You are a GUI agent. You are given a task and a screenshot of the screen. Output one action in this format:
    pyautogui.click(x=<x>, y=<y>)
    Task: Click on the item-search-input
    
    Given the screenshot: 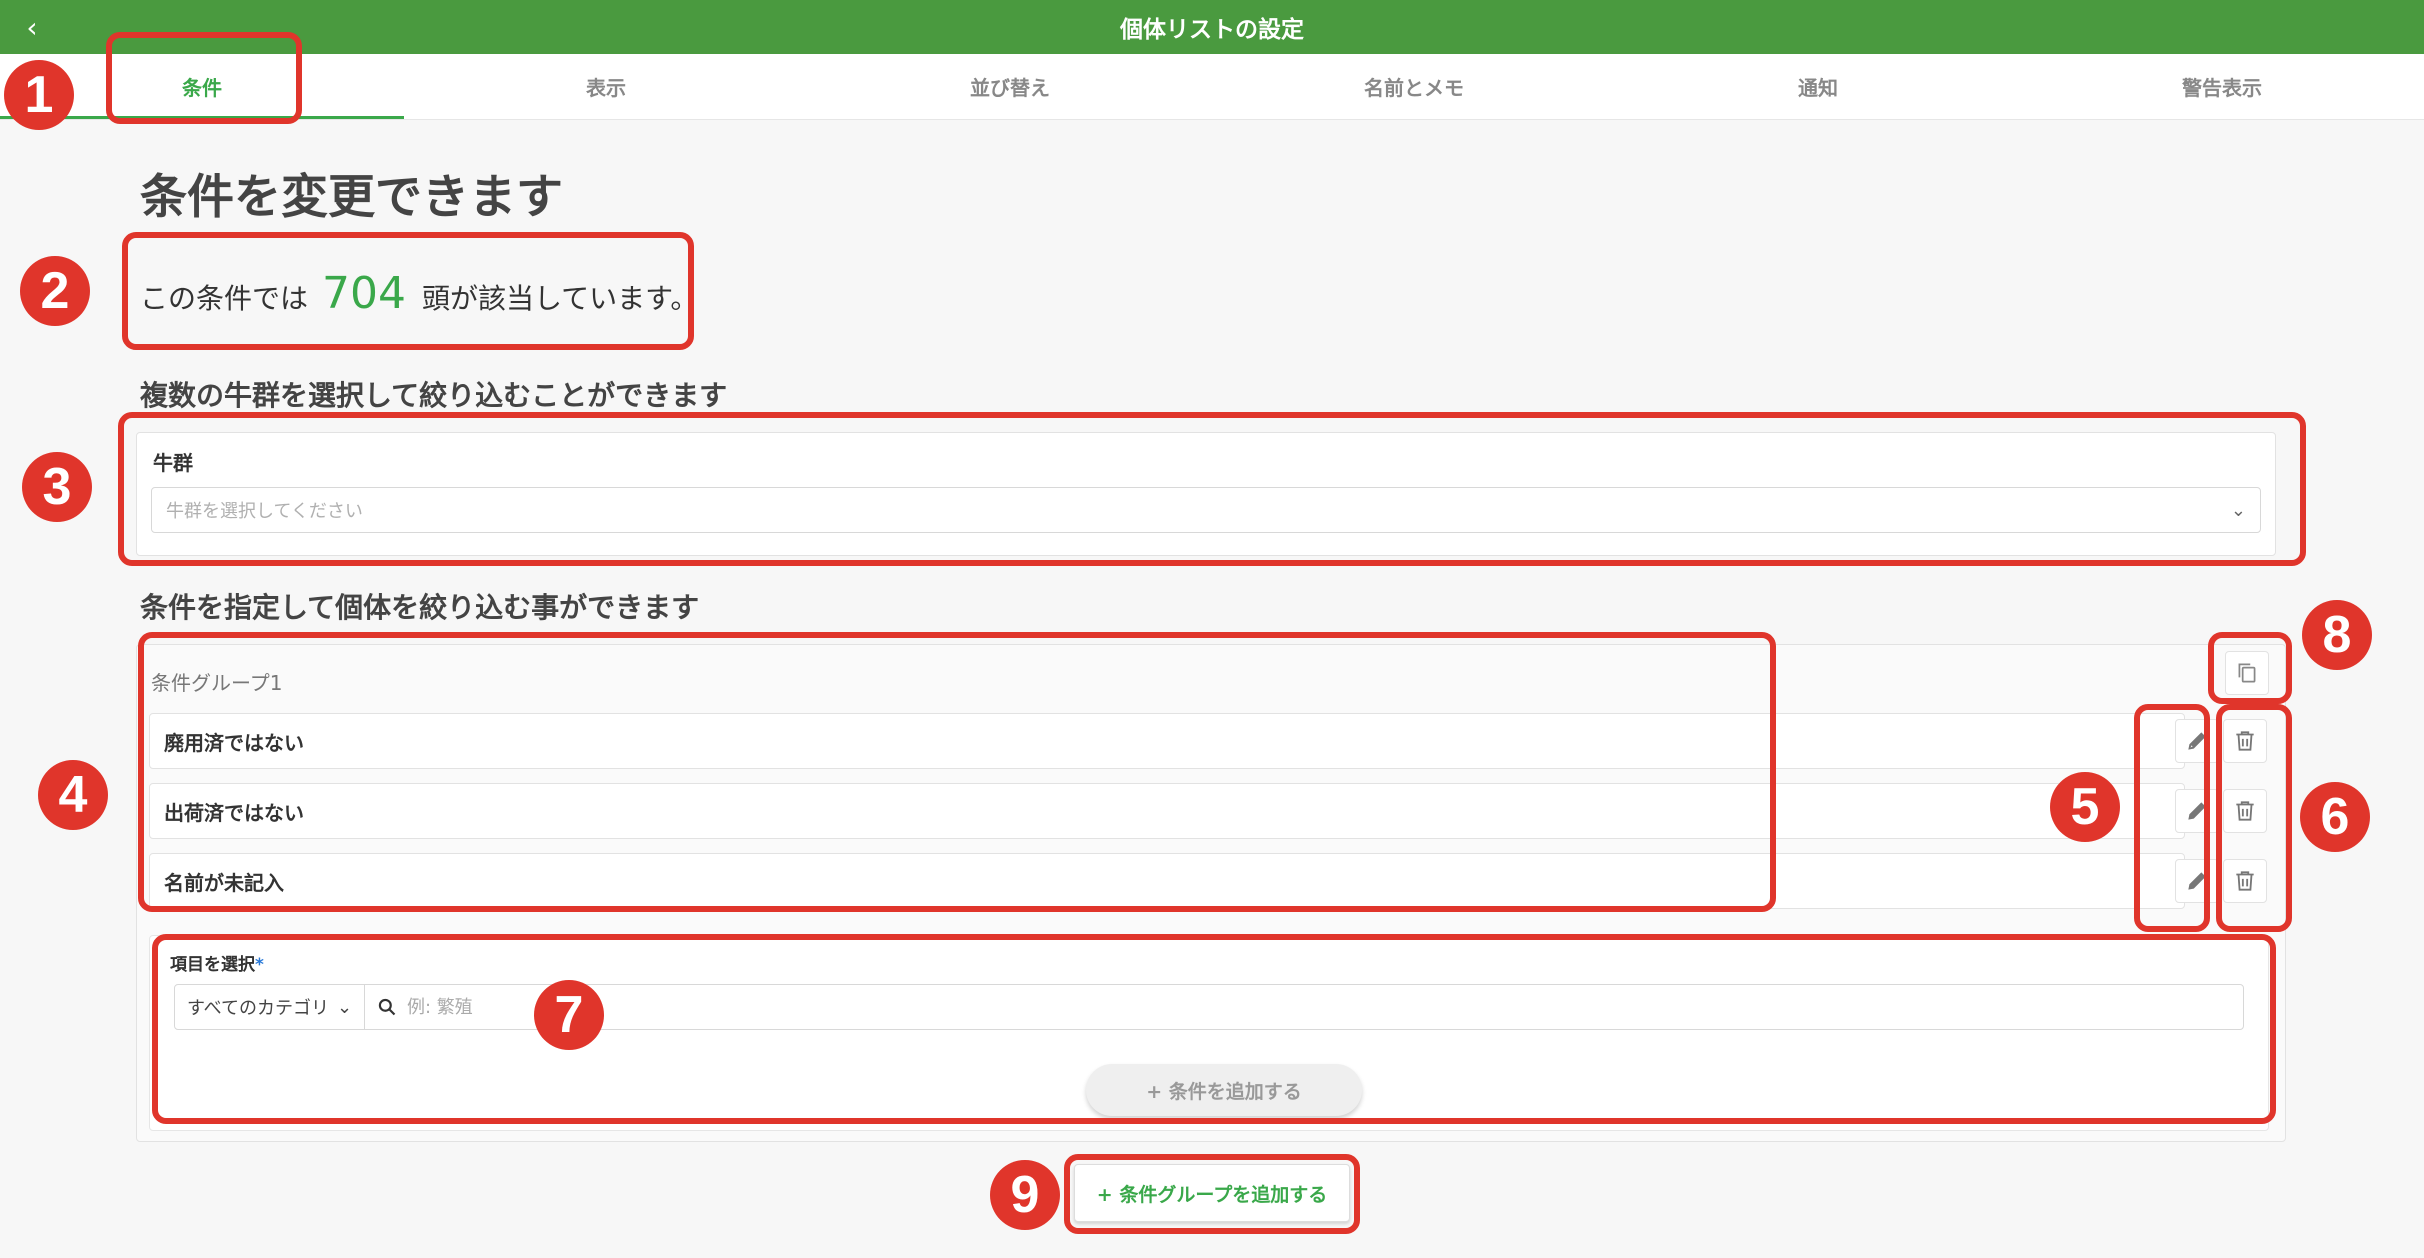 What is the action you would take?
    pyautogui.click(x=1325, y=1007)
    